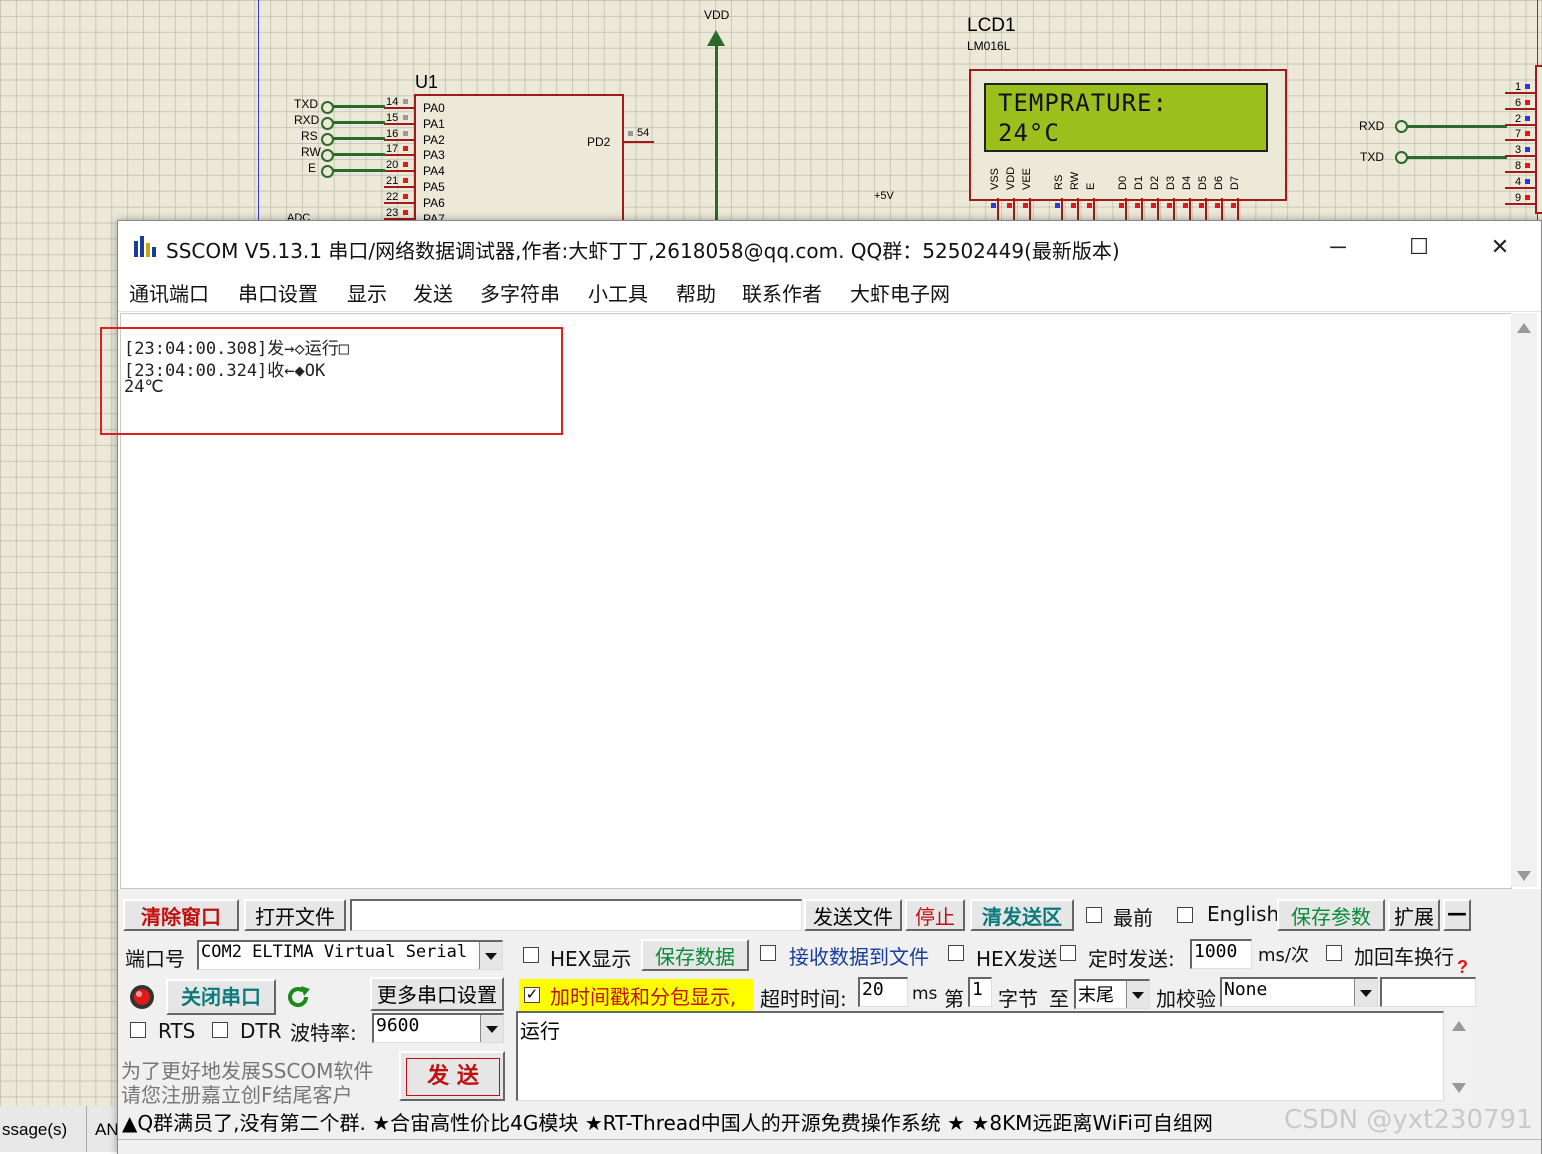 The image size is (1542, 1154). Describe the element at coordinates (1139, 182) in the screenshot. I see `lcd-pin-label: D1` at that location.